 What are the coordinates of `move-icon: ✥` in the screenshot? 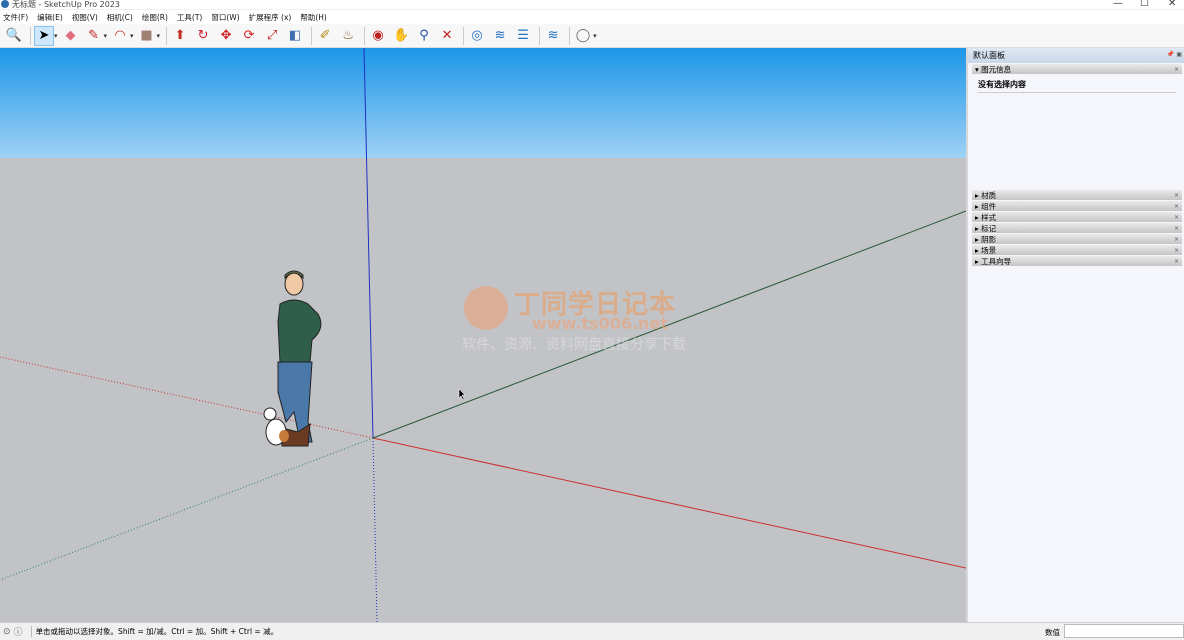 It's located at (226, 35).